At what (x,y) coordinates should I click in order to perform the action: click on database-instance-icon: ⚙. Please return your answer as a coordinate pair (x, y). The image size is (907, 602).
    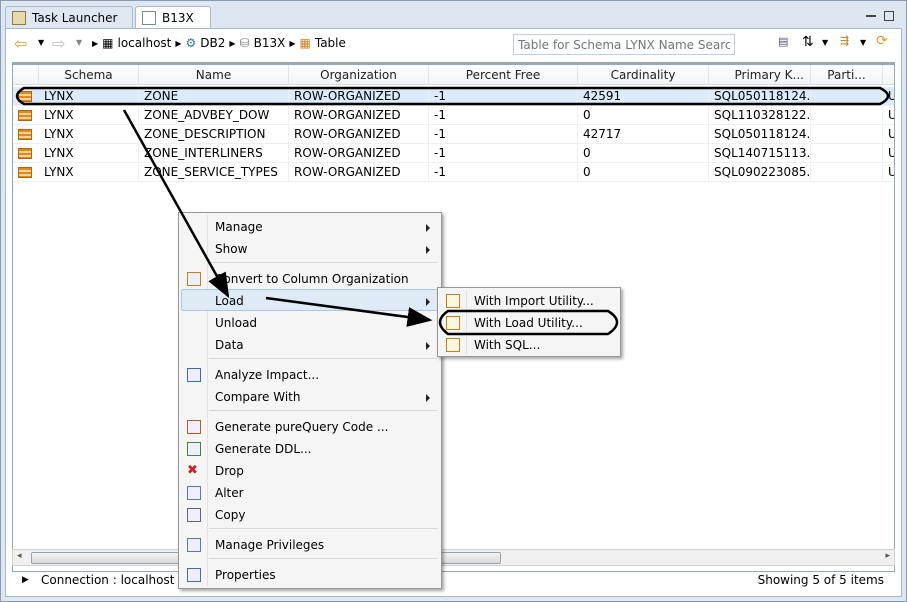
    Looking at the image, I should click on (191, 43).